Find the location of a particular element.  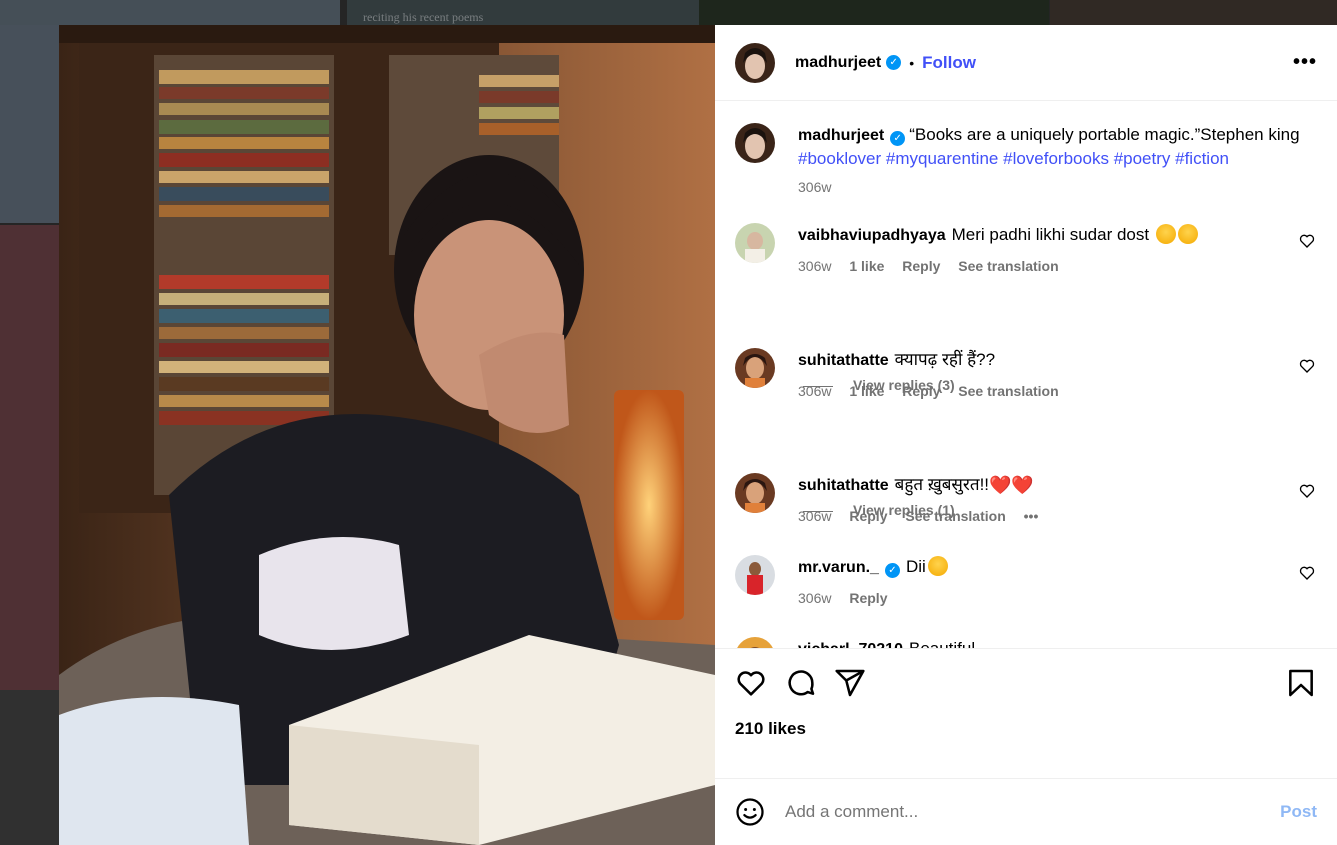

comment-username: vaibhaviupadhyaya is located at coordinates (872, 235).